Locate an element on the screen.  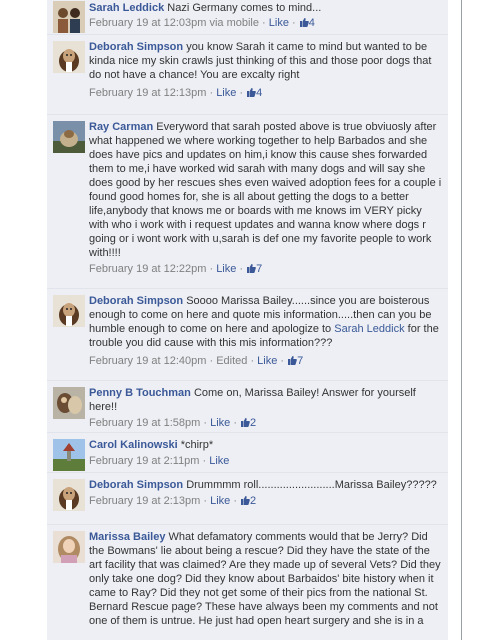
comment-timestamp: February 19 at 12:03pm is located at coordinates (147, 23).